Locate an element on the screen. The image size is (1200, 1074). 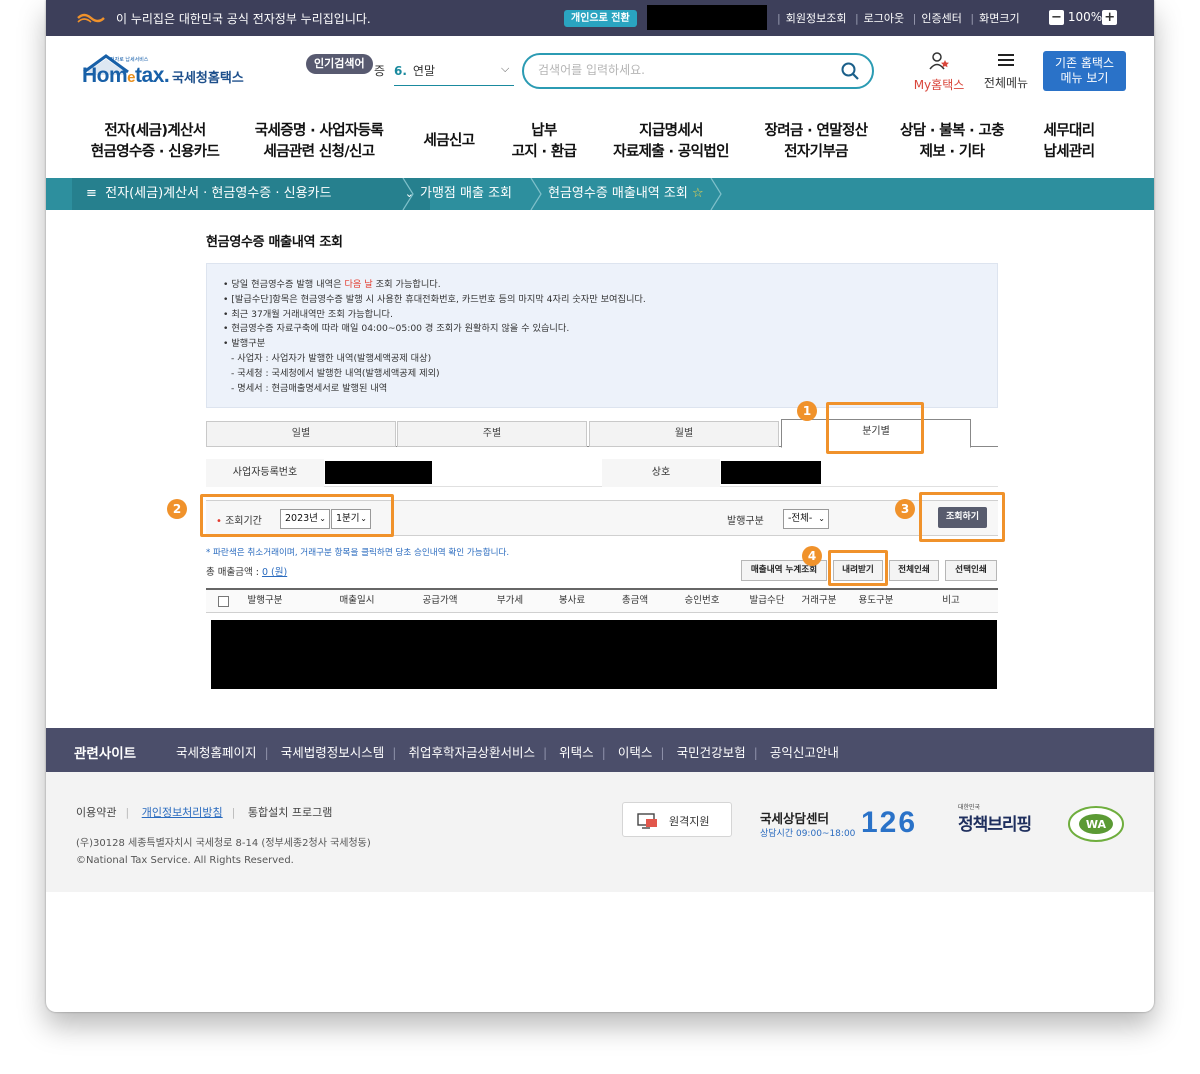
info-line: • 발행구분 is located at coordinates (244, 344).